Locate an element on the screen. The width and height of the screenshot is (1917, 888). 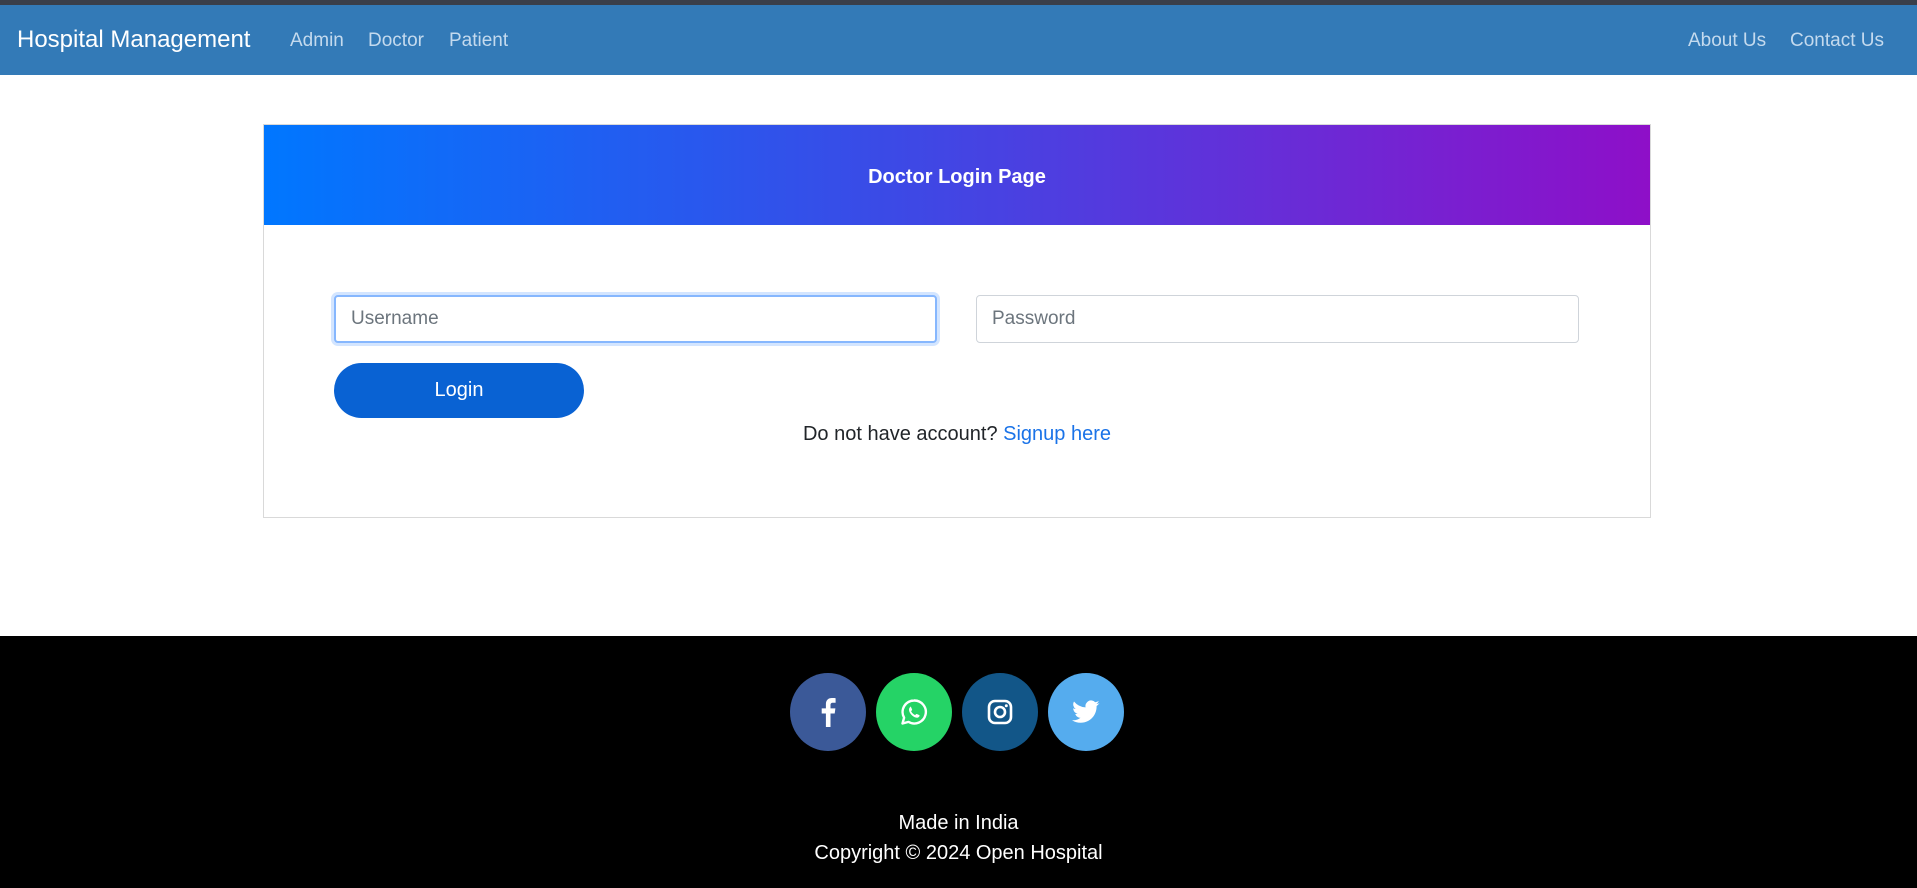
twitter-button is located at coordinates (1086, 712).